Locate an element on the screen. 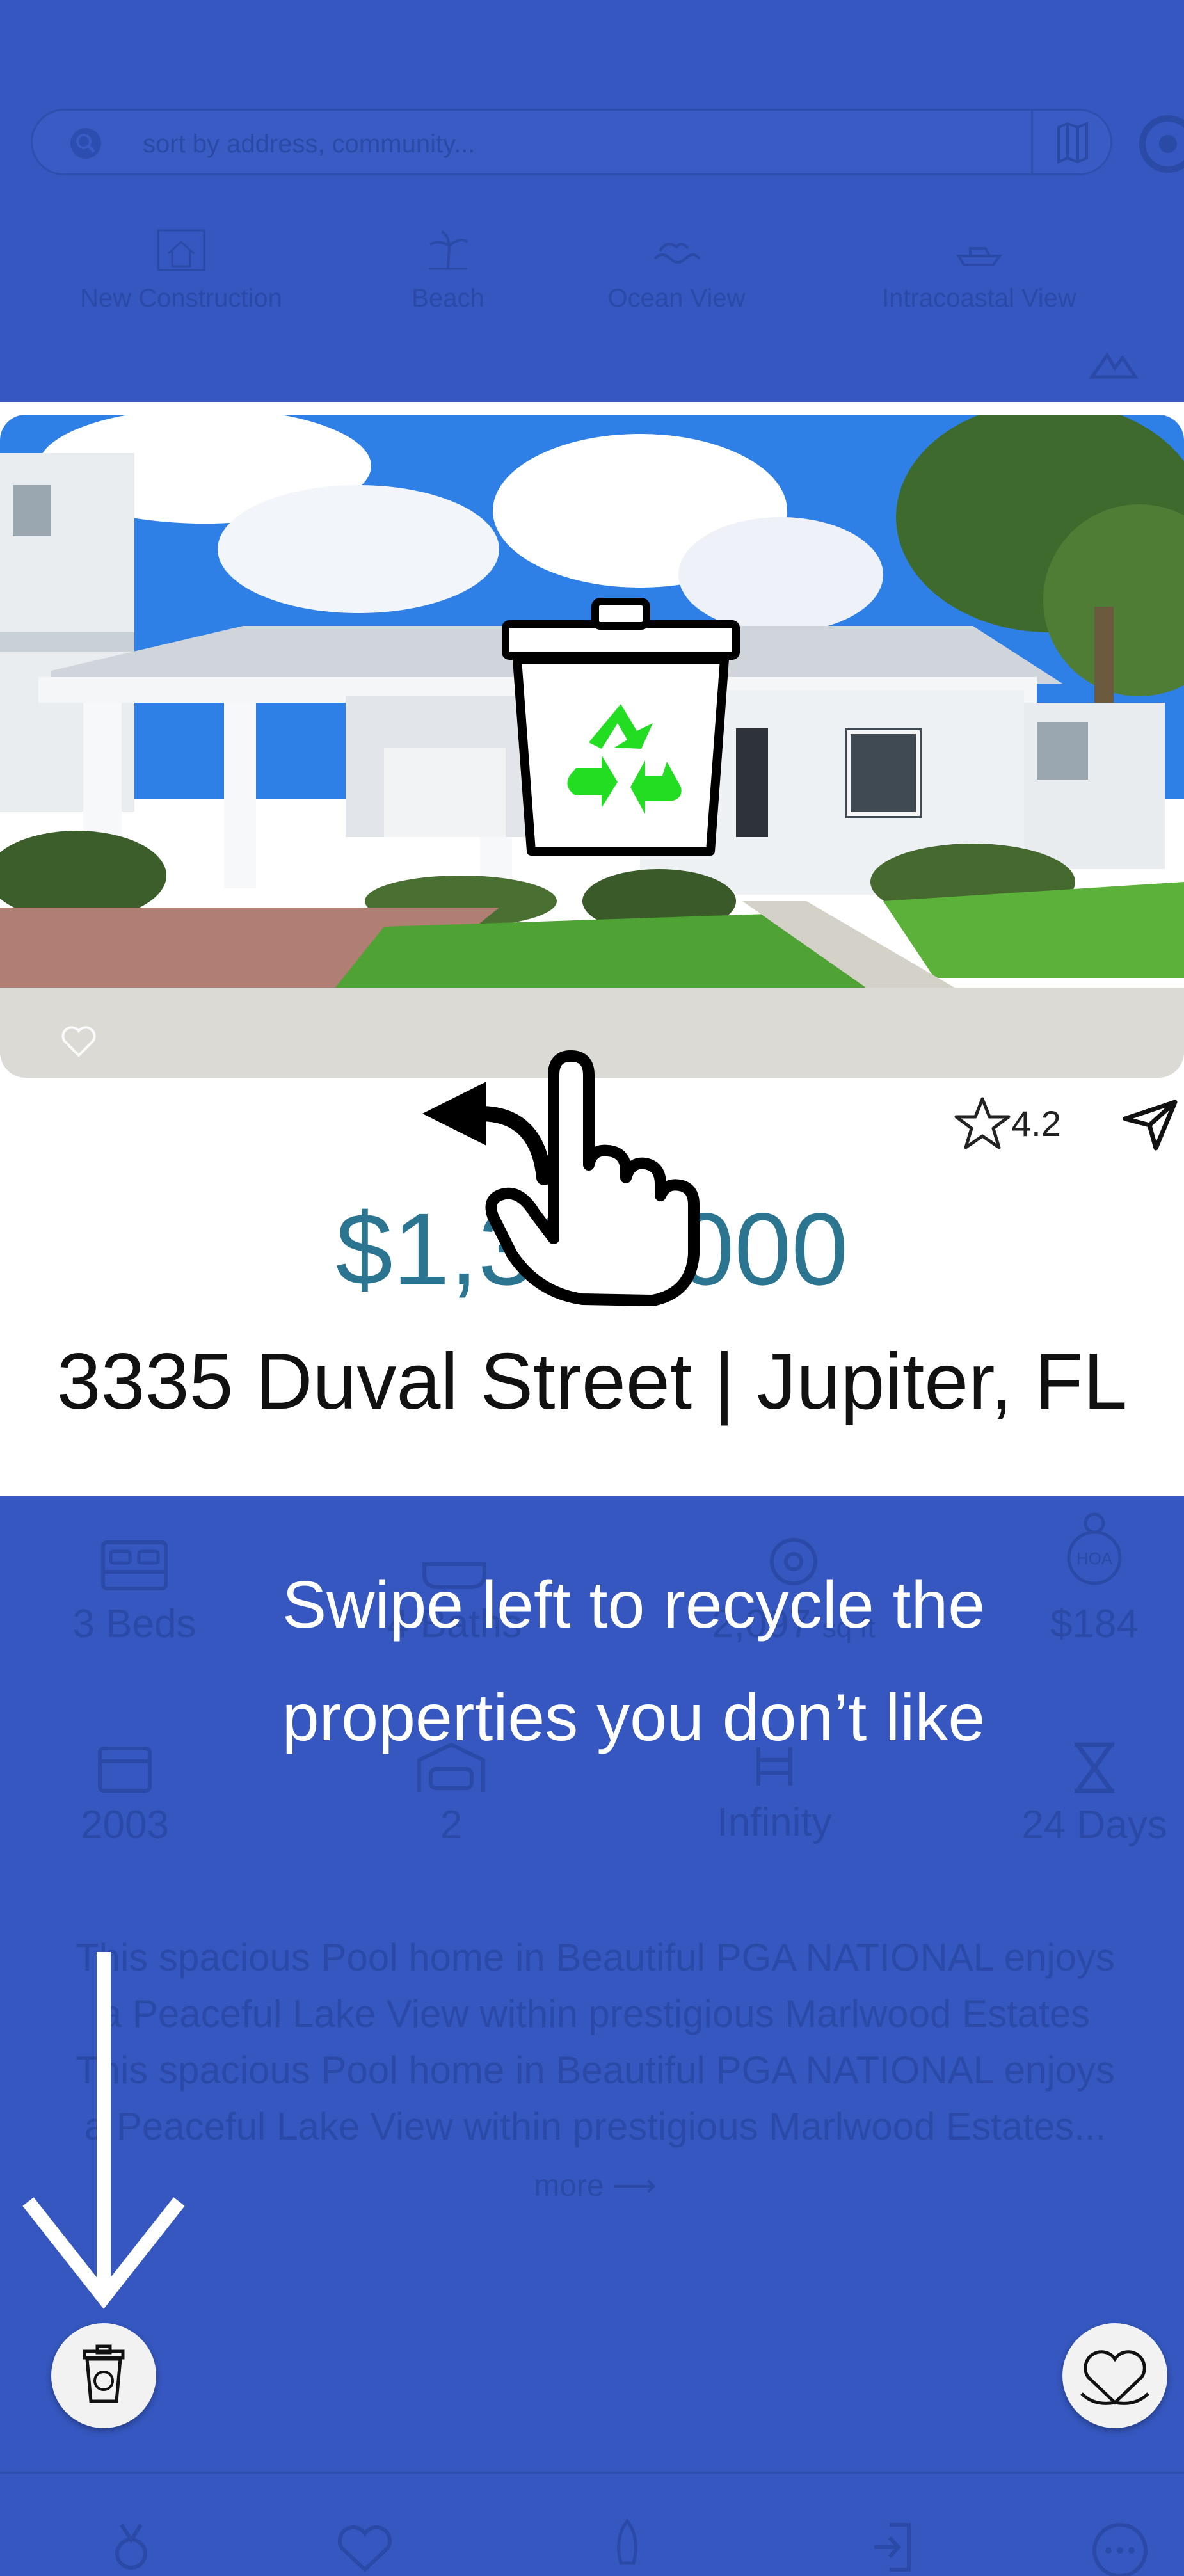 The image size is (1184, 2576). tutorial-line-2: properties you don’t like is located at coordinates (634, 1718).